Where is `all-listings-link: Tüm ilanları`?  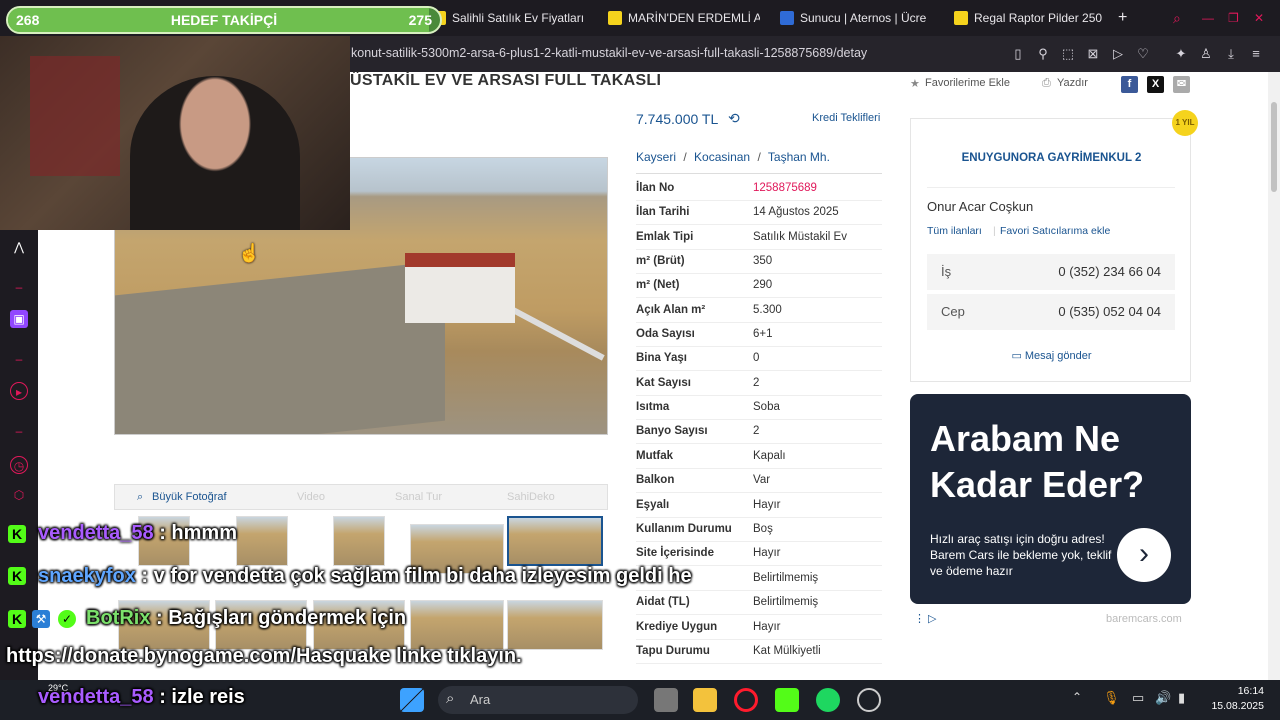
all-listings-link: Tüm ilanları is located at coordinates (954, 231).